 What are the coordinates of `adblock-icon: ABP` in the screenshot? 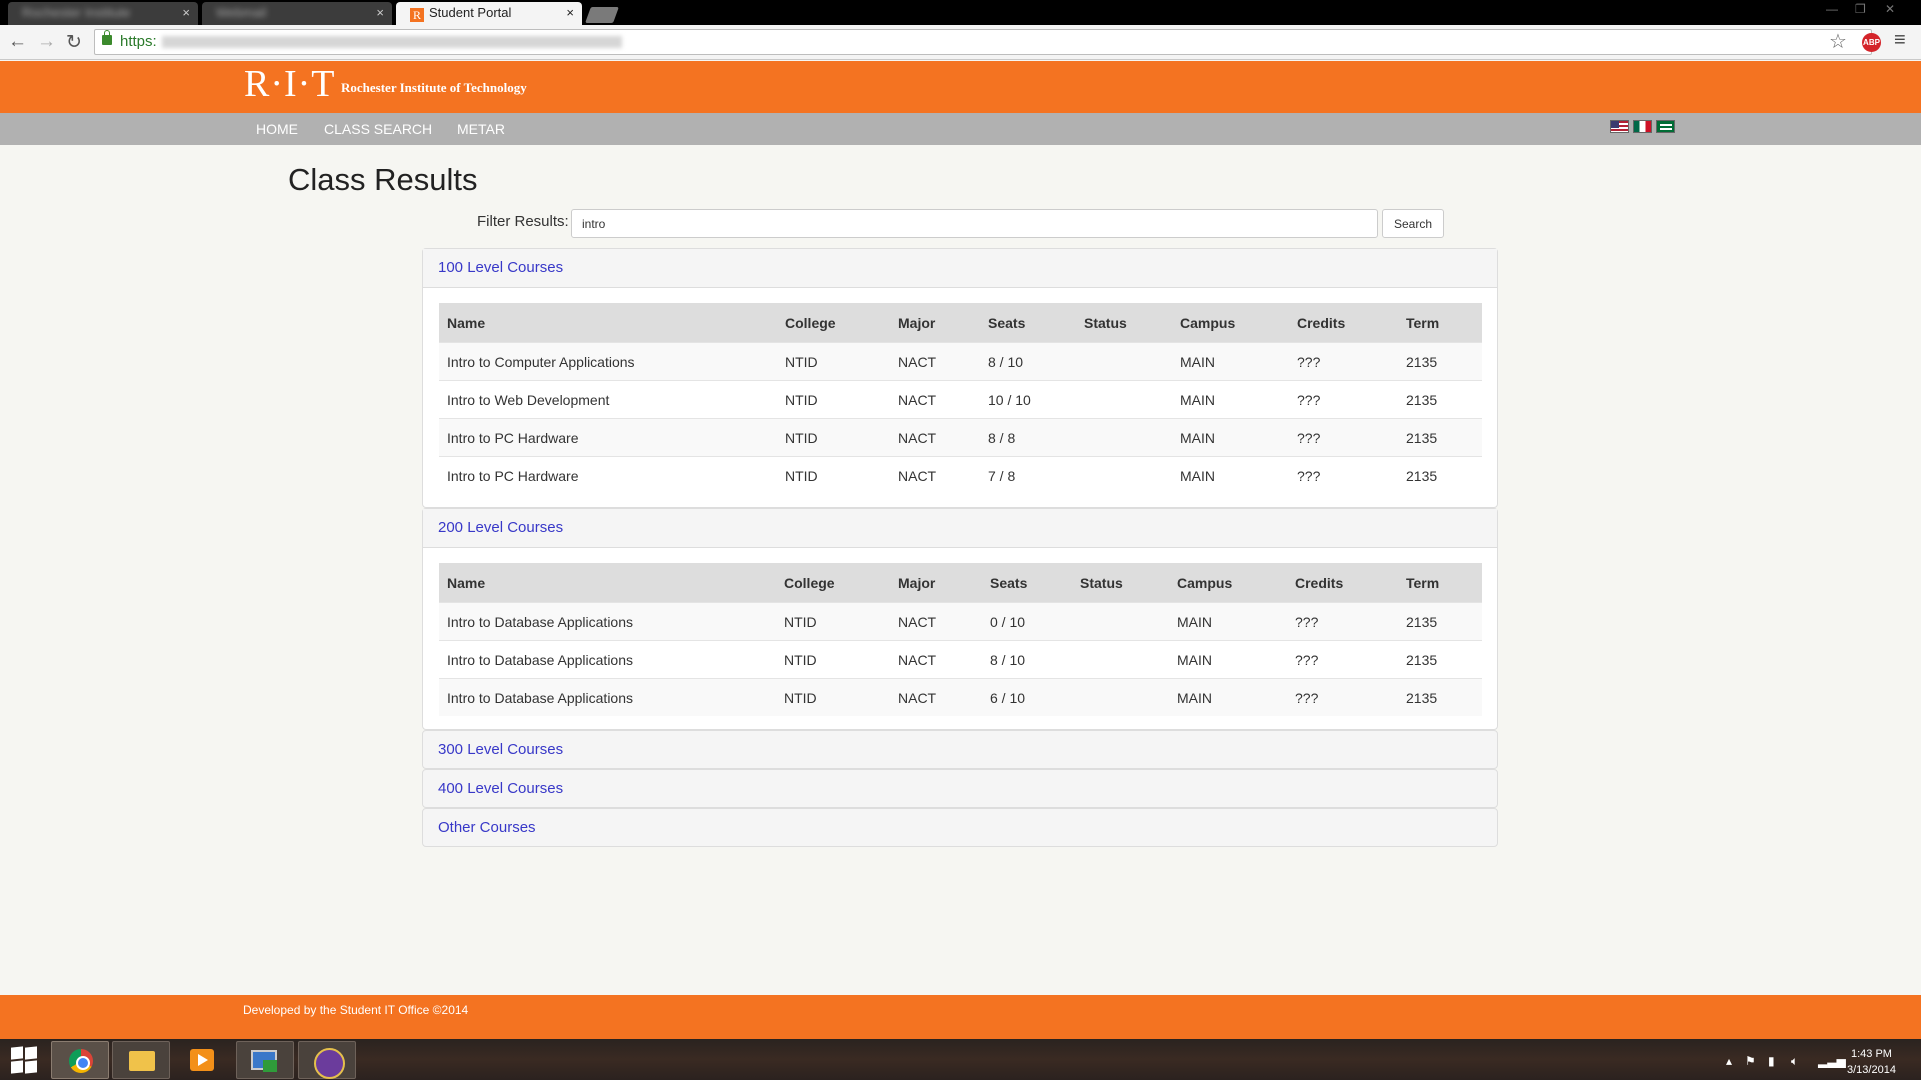 It's located at (1871, 42).